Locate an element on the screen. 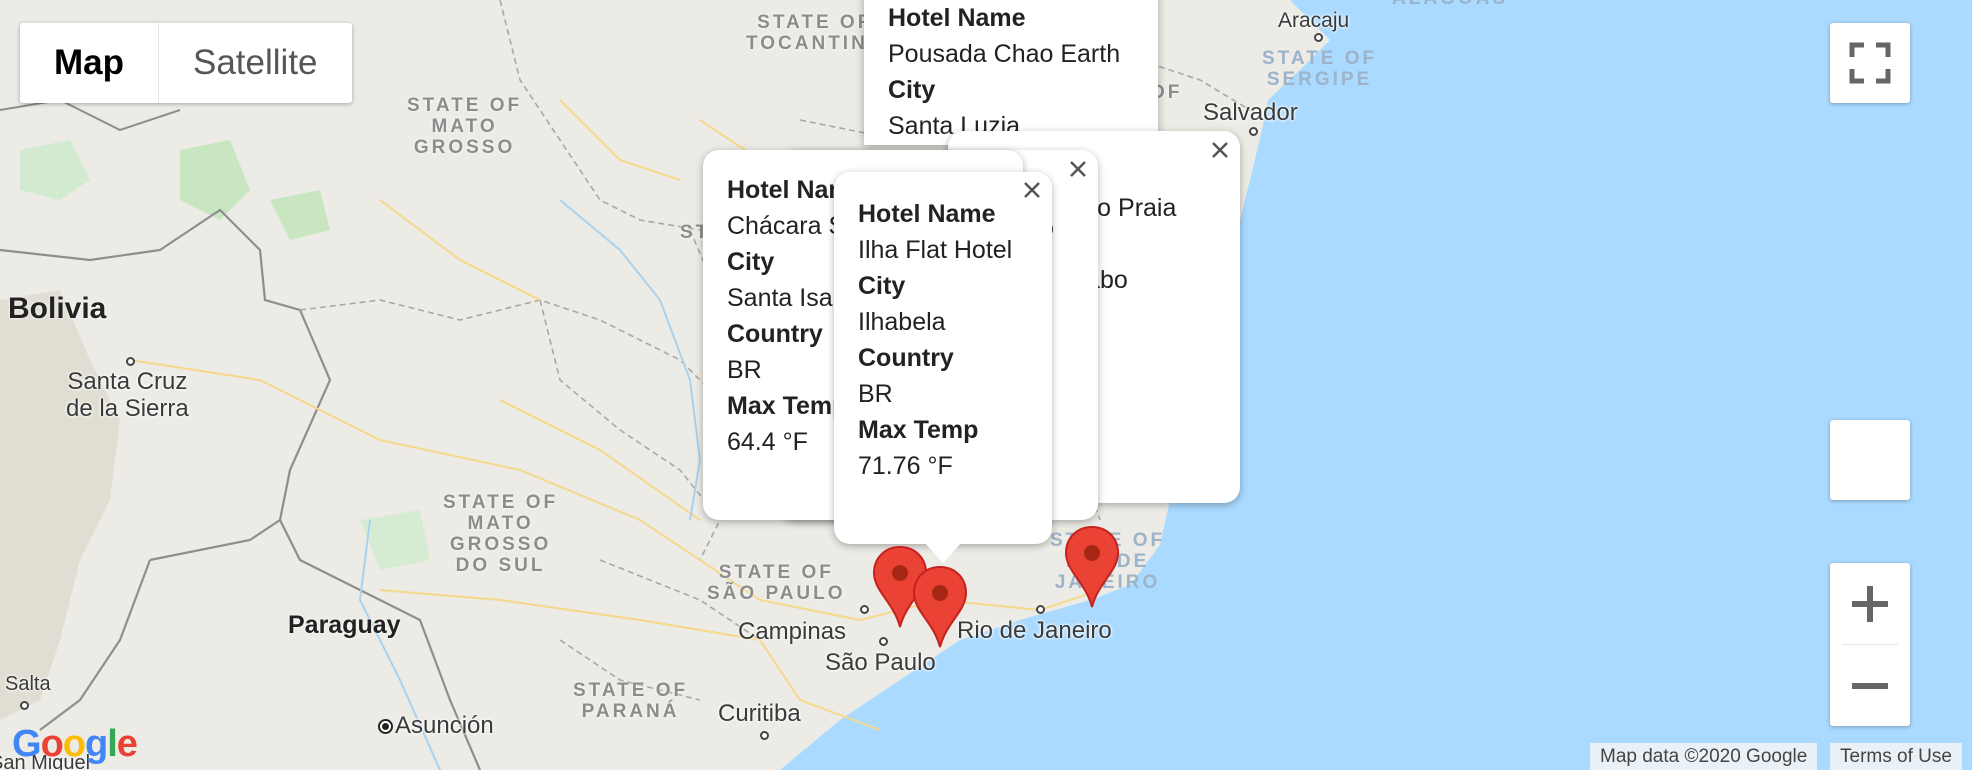  country-label-paraguay: Paraguay is located at coordinates (344, 625).